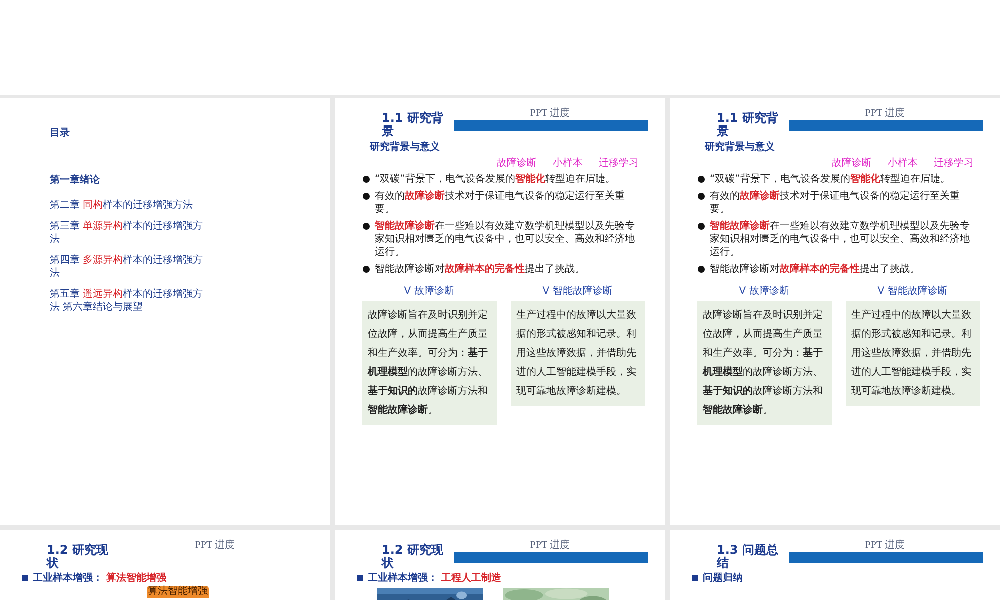  Describe the element at coordinates (99, 578) in the screenshot. I see `bullet-text: 工业样本增强： 算法智能增强` at that location.